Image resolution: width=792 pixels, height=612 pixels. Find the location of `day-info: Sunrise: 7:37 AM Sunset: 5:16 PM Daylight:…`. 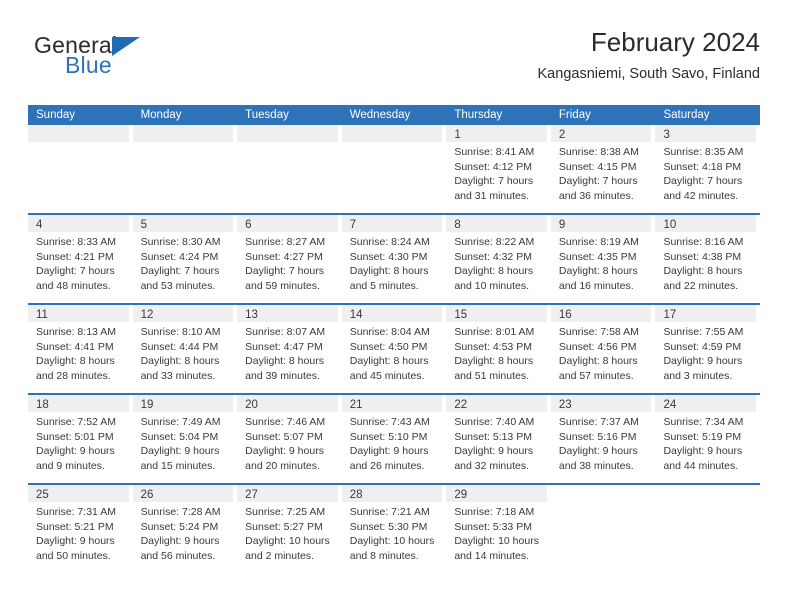

day-info: Sunrise: 7:37 AM Sunset: 5:16 PM Daylight:… is located at coordinates (603, 442).